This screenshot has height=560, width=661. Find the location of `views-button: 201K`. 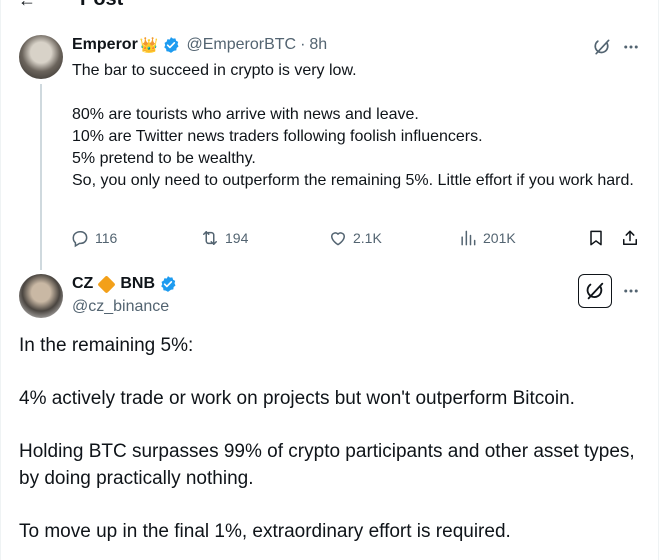

views-button: 201K is located at coordinates (487, 238).